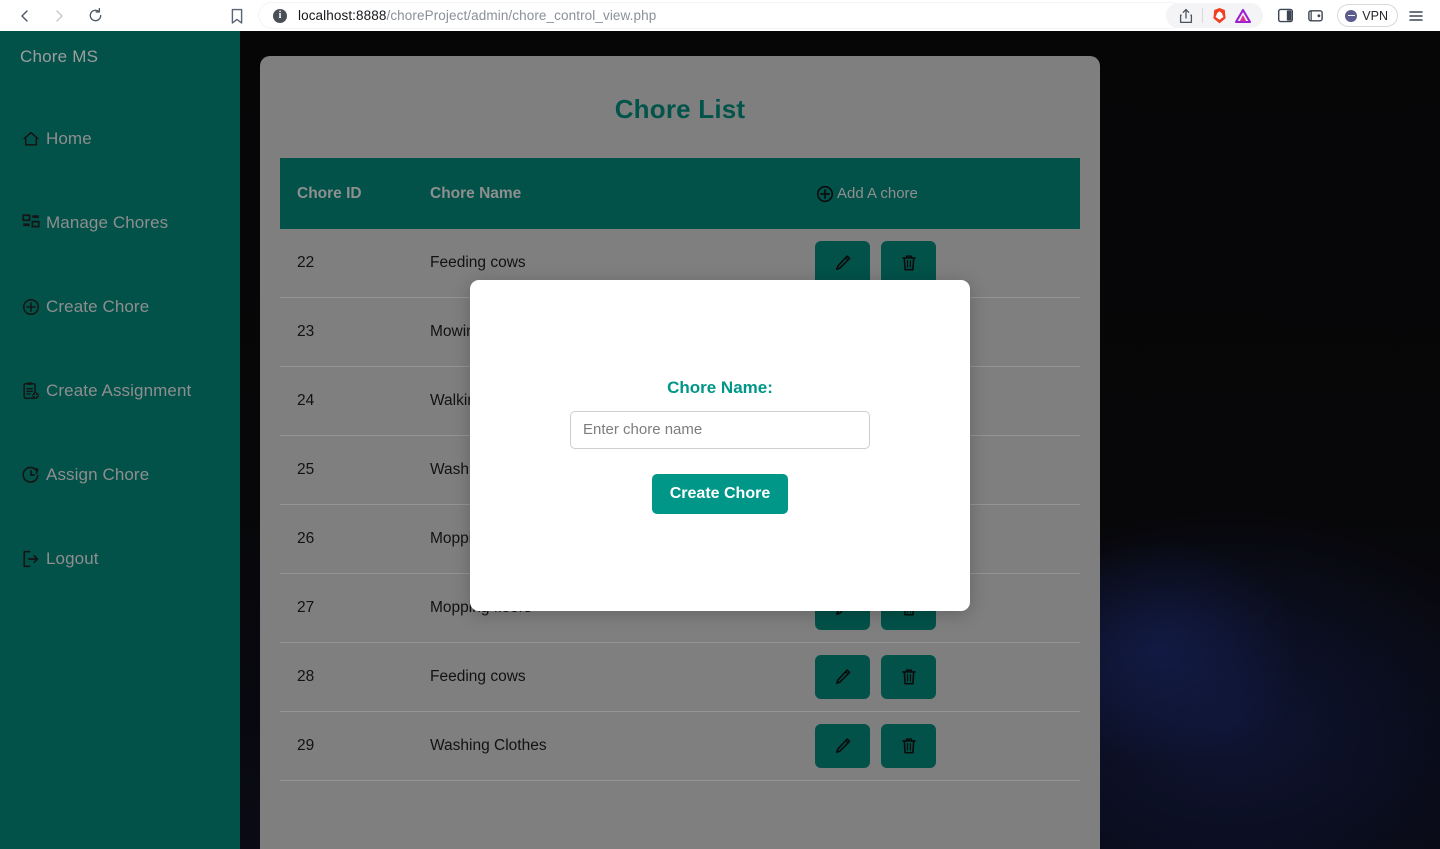 The height and width of the screenshot is (849, 1440). I want to click on vpn-button: VPN, so click(1367, 15).